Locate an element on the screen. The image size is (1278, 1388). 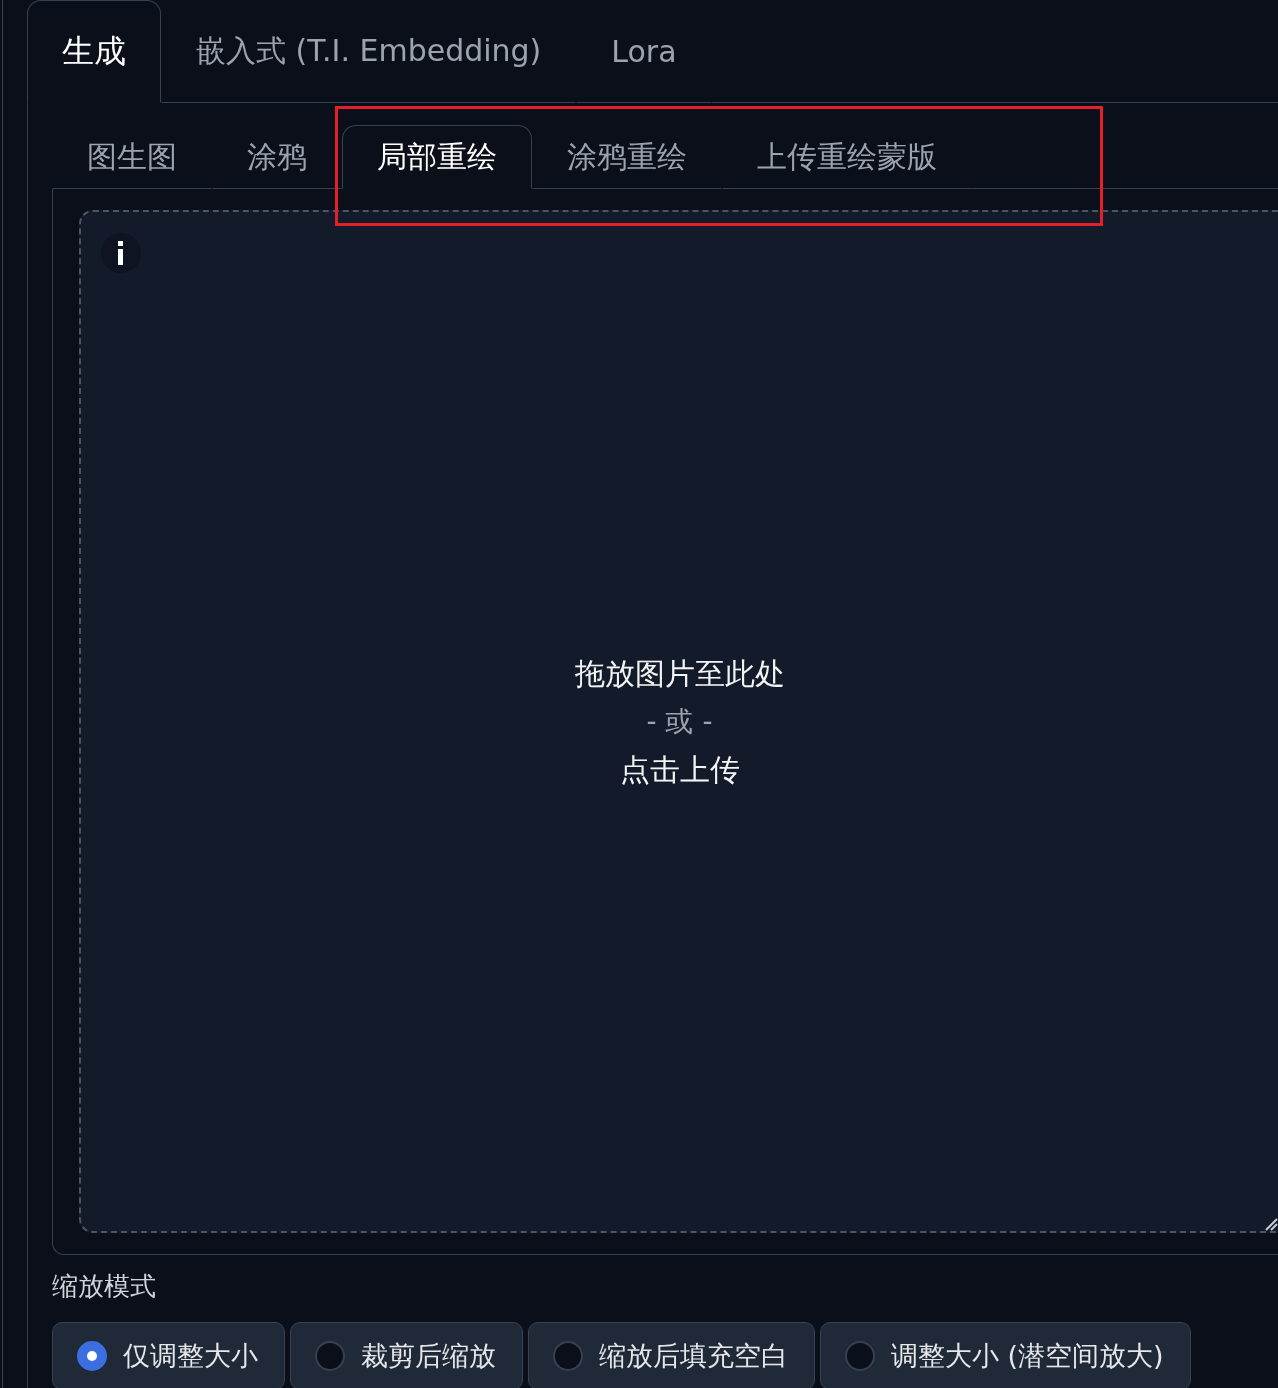
radio-option: 缩放后填充空白 is located at coordinates (671, 1355).